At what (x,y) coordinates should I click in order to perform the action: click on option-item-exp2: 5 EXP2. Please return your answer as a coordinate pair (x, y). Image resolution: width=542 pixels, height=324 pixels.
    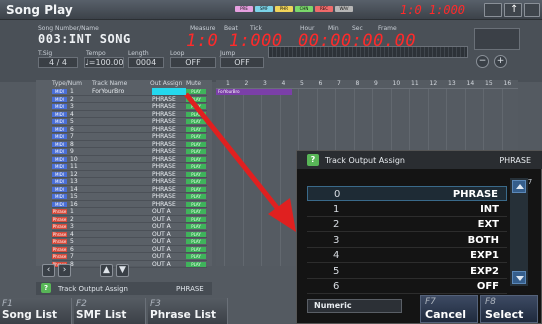
    Looking at the image, I should click on (407, 271).